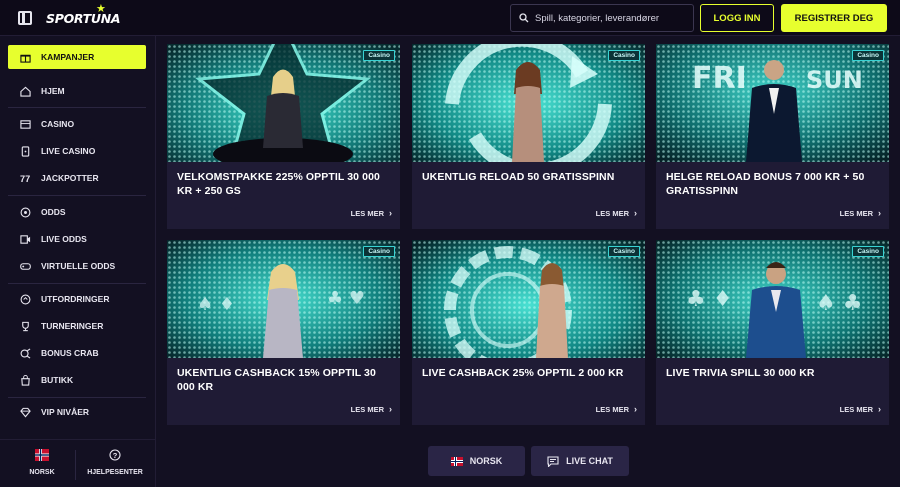  I want to click on gift-icon, so click(25, 58).